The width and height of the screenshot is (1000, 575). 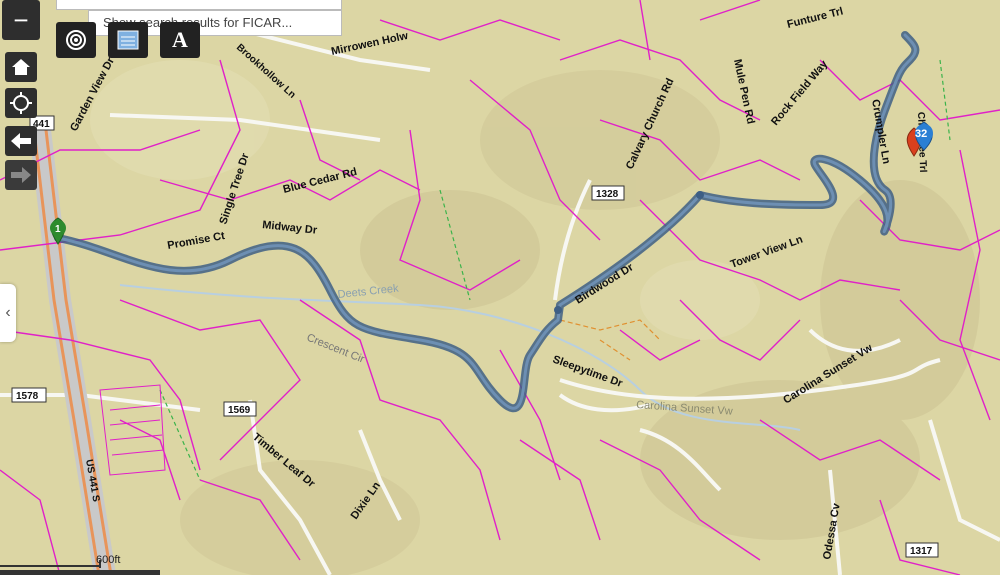 I want to click on coordinate-bar, so click(x=80, y=572).